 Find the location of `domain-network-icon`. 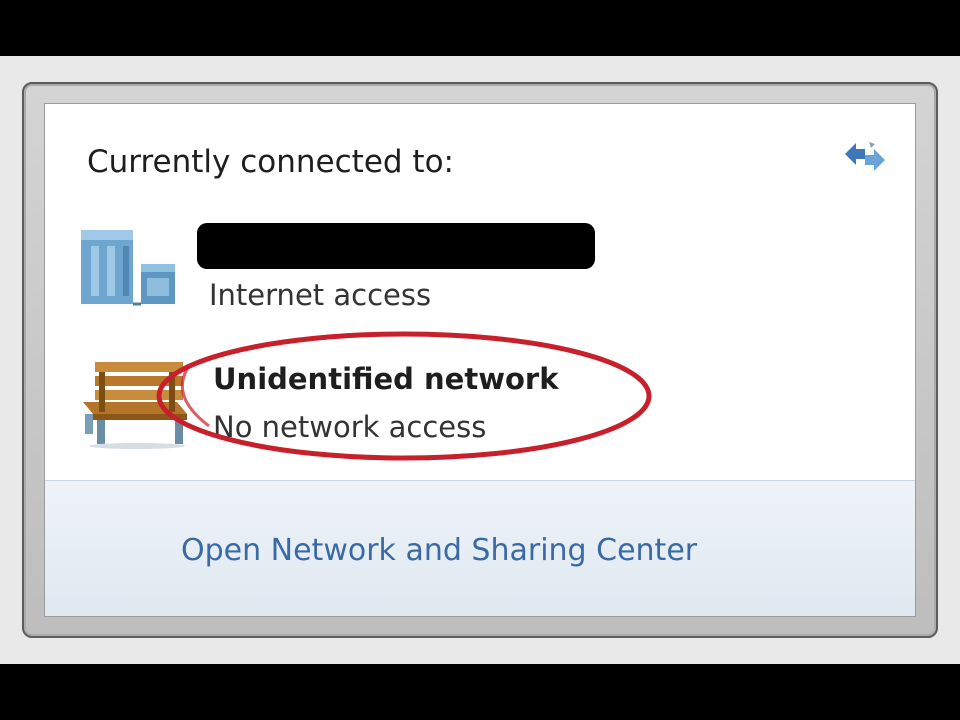

domain-network-icon is located at coordinates (128, 268).